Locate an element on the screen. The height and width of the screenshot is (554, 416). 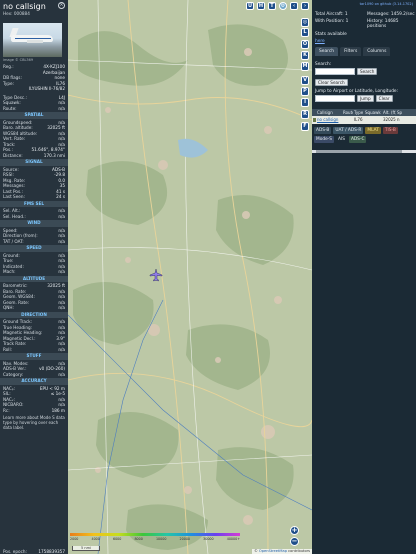
search-input is located at coordinates (335, 72).